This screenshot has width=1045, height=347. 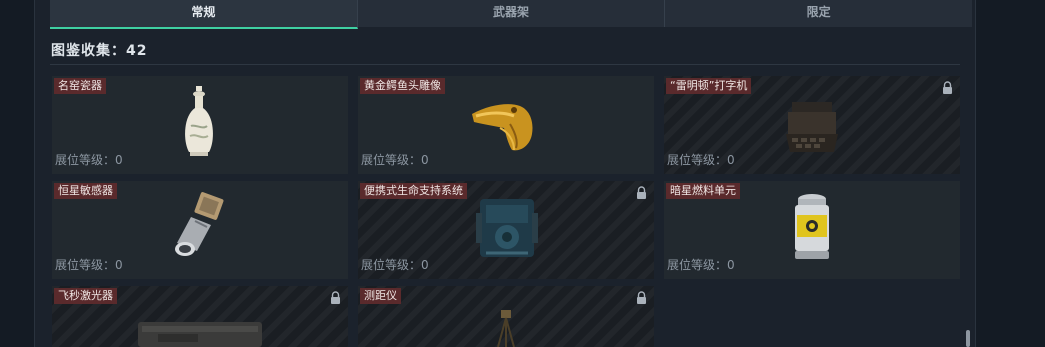 I want to click on card-title: “雷明顿”打字机, so click(x=709, y=86).